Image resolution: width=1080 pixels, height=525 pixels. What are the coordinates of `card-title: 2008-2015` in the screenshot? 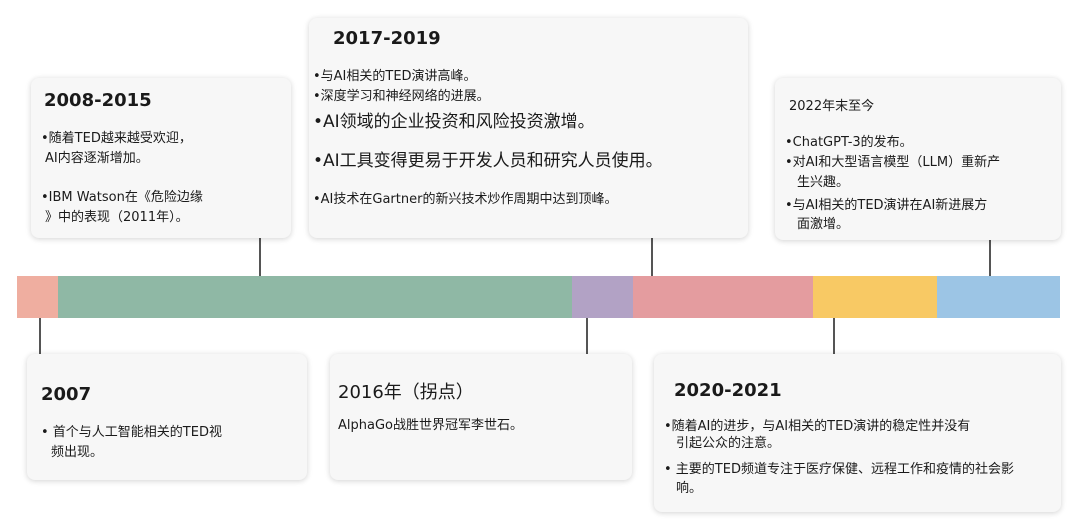 It's located at (98, 100).